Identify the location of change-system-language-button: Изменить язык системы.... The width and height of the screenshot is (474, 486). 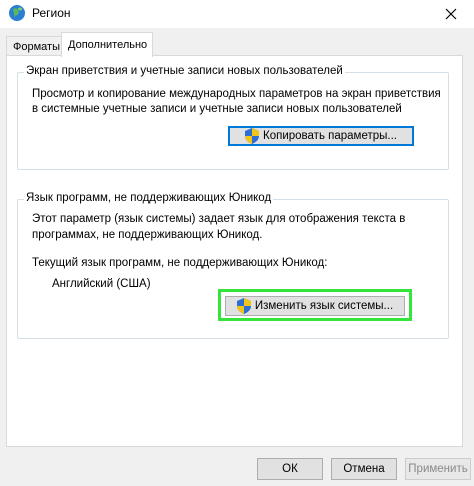
(315, 306).